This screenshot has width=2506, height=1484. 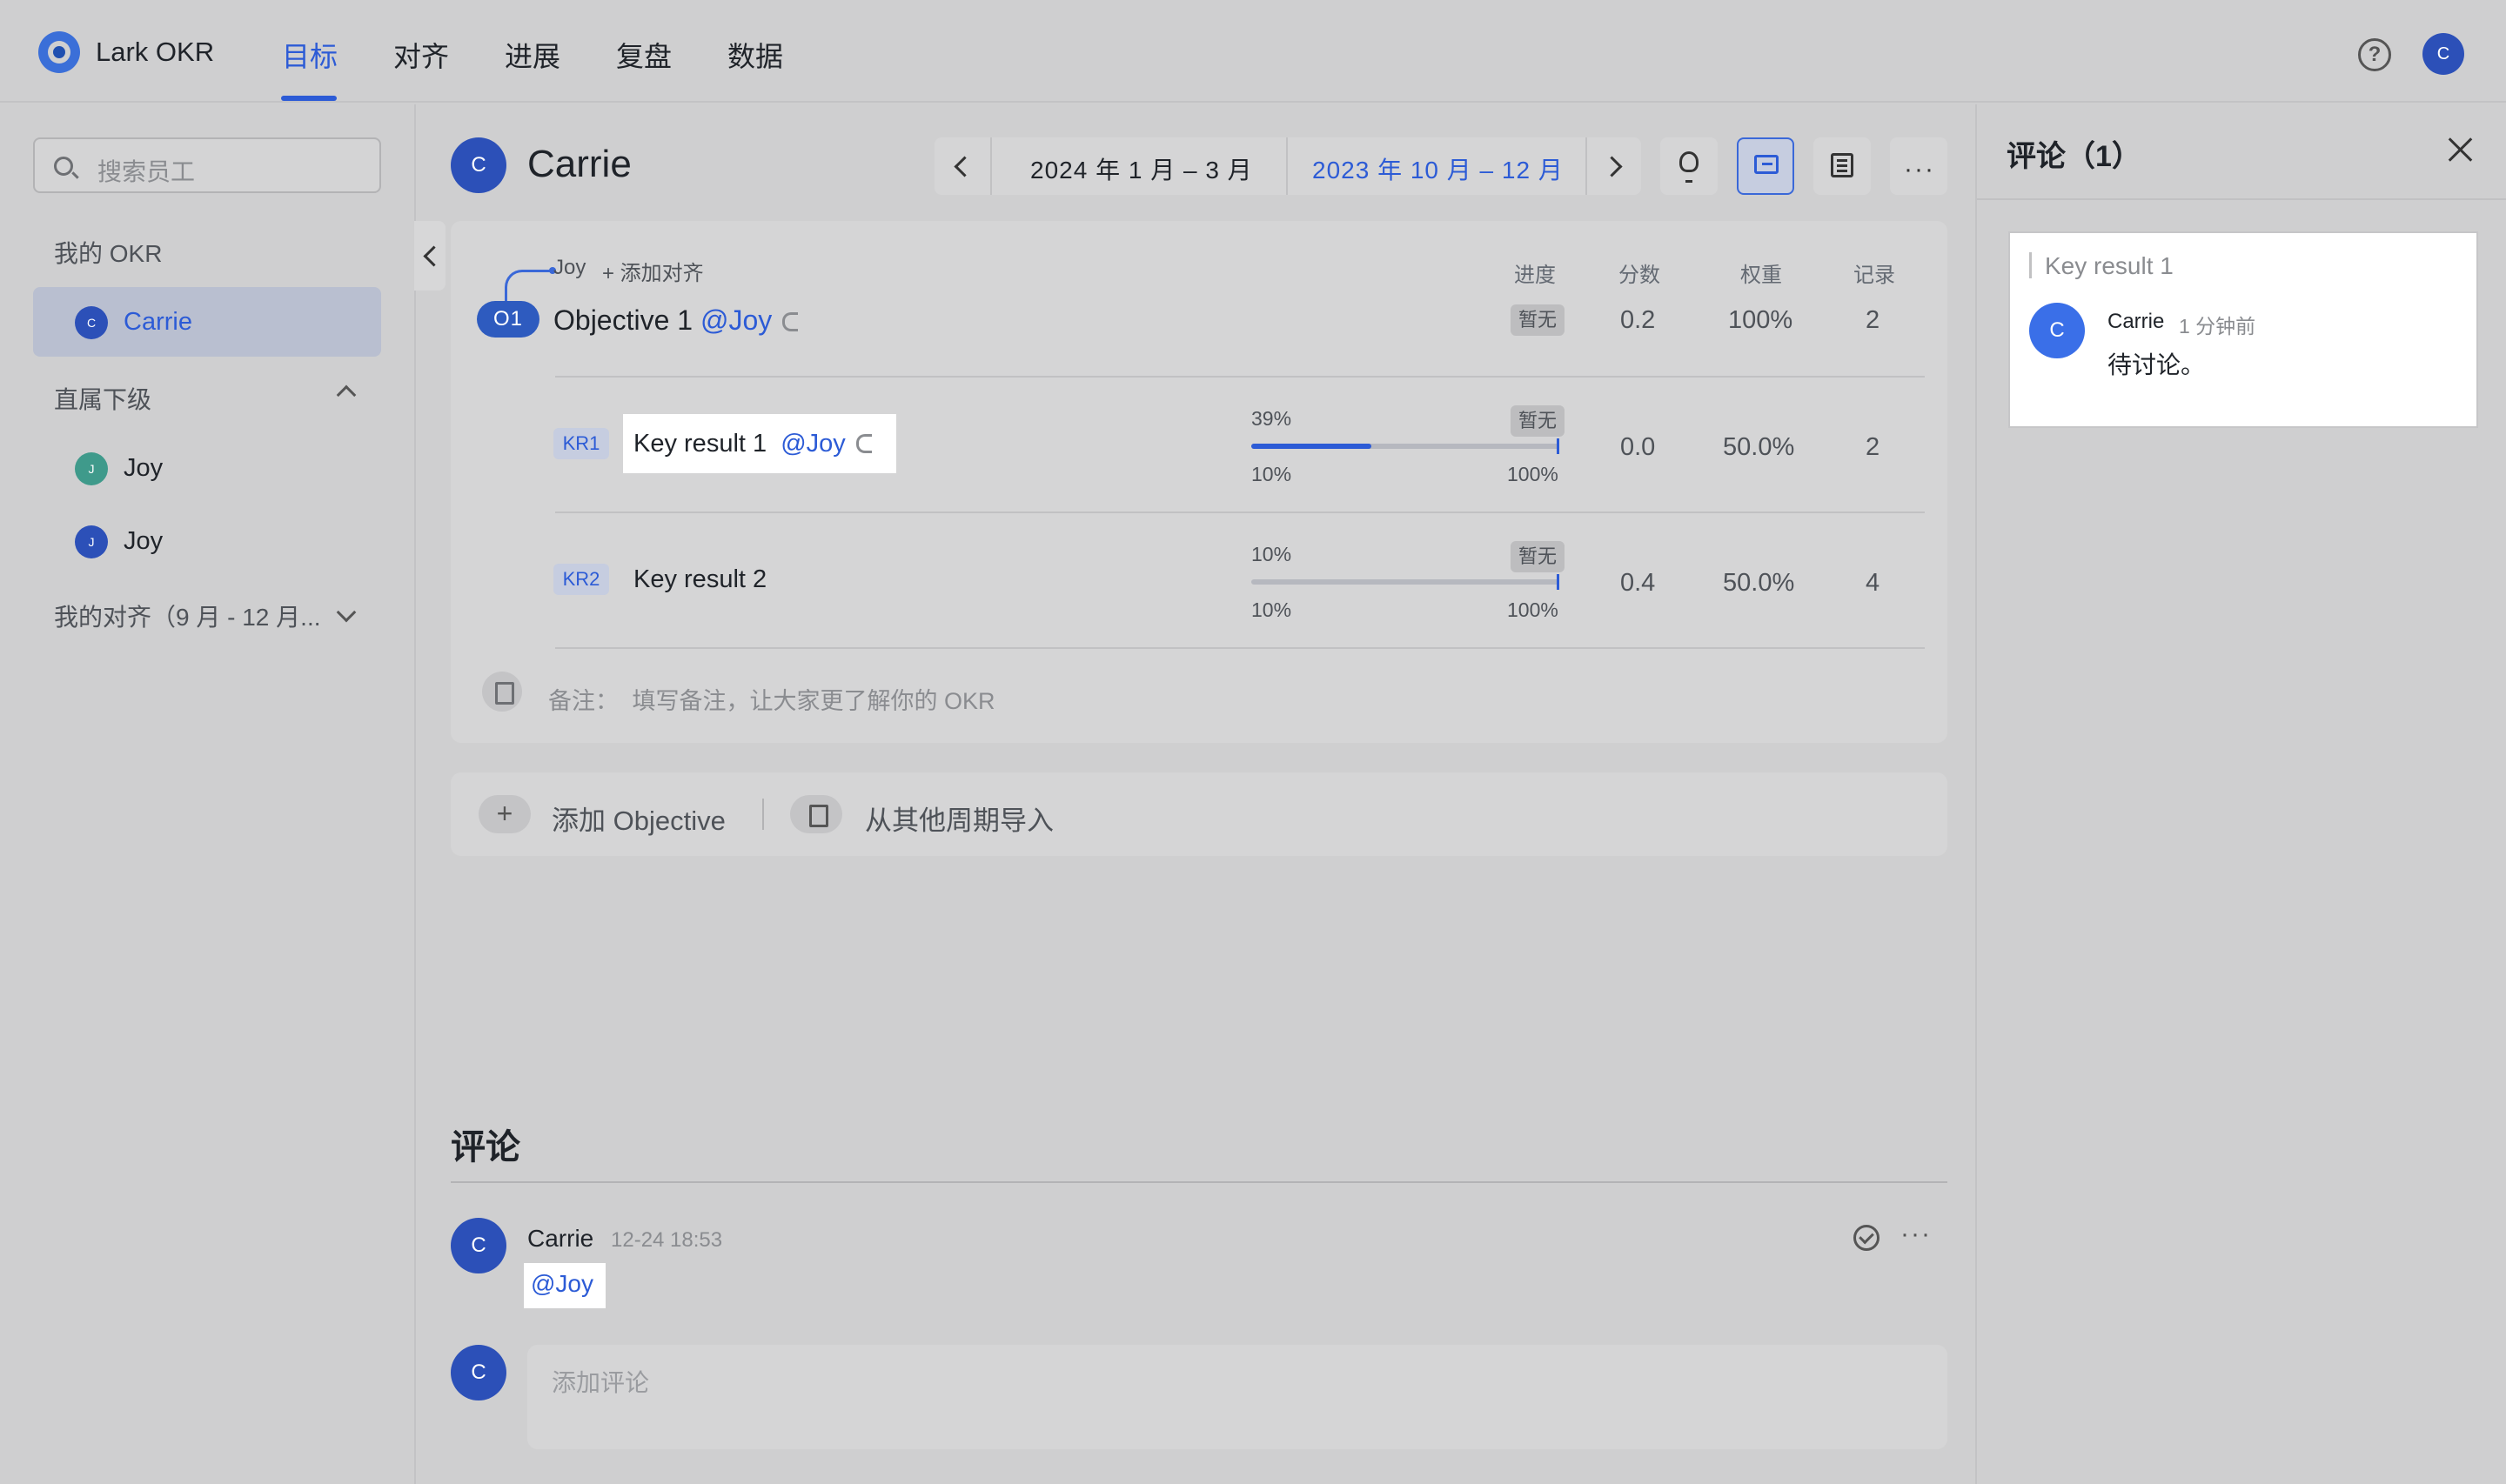 What do you see at coordinates (569, 268) in the screenshot?
I see `aligned-to-link: Joy` at bounding box center [569, 268].